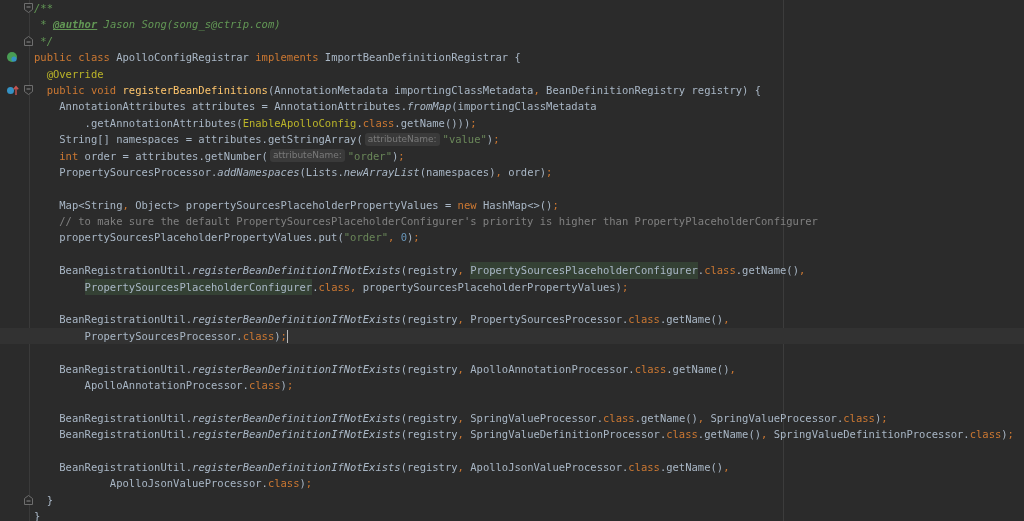 The height and width of the screenshot is (521, 1024). I want to click on code-line: propertySourcesPlaceholderPropertyValues.put("order", 0);, so click(239, 238).